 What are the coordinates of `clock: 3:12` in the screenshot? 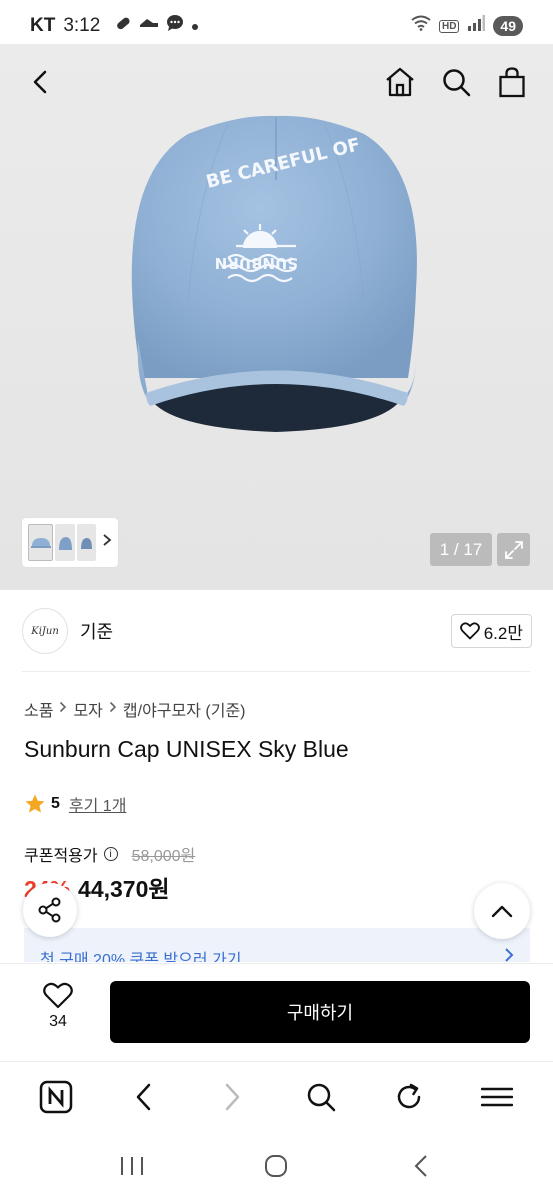 It's located at (82, 25).